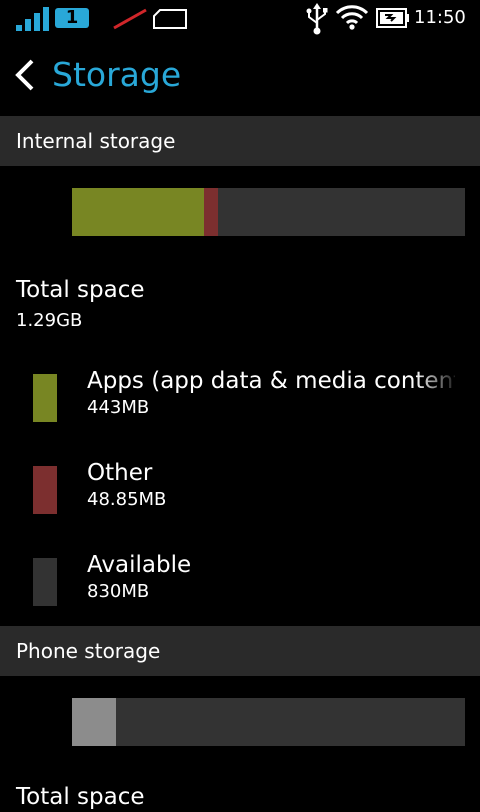  I want to click on signal-strength-icon, so click(32, 19).